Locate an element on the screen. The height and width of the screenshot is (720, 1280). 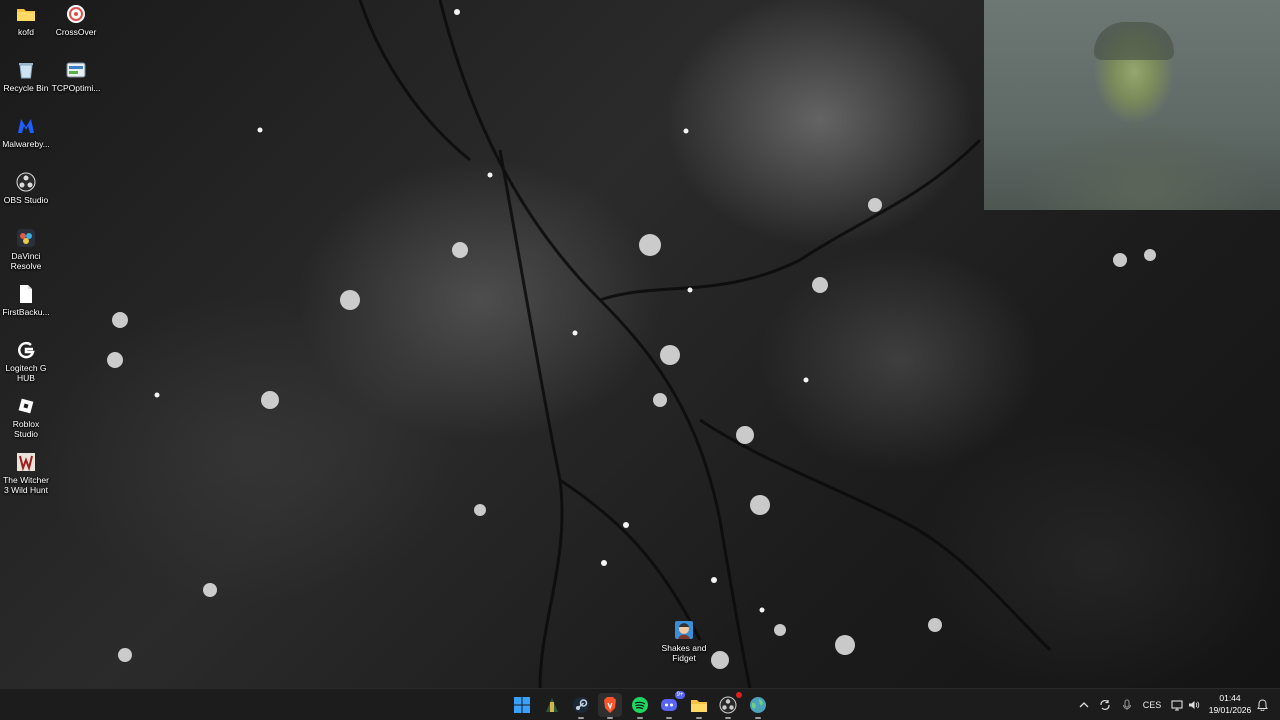
microphone-icon is located at coordinates (1127, 704).